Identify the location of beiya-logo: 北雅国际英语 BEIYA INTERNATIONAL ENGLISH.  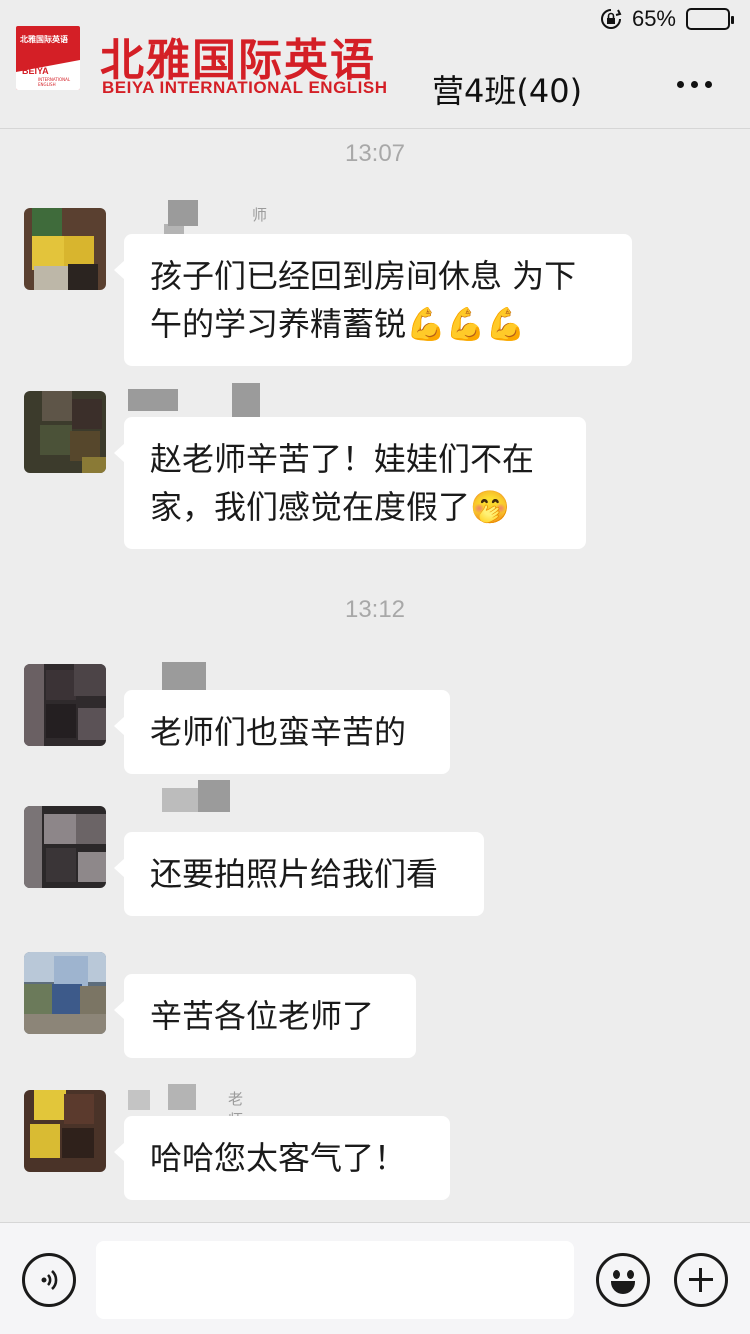
(48, 58).